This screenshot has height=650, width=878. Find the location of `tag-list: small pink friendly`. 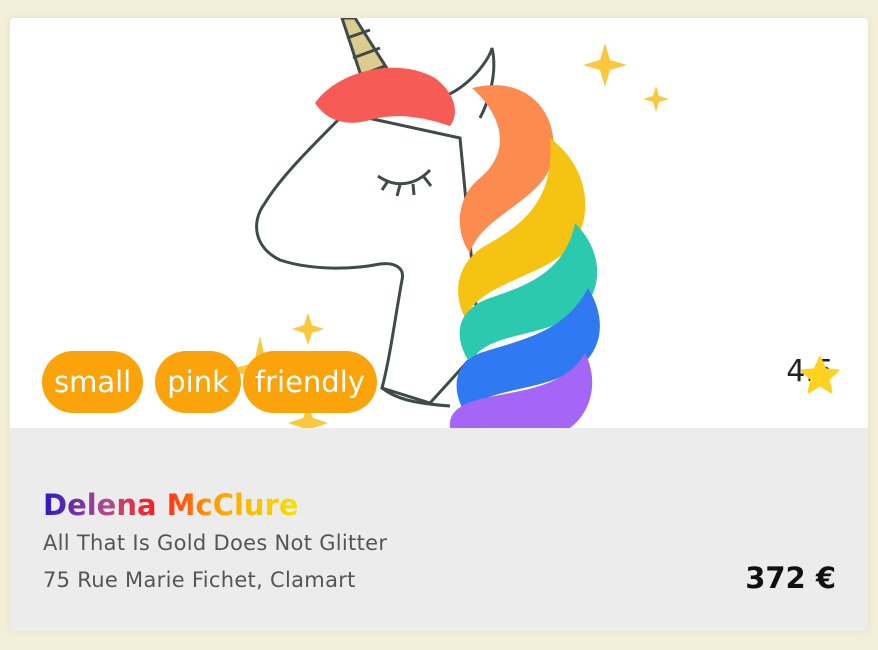

tag-list: small pink friendly is located at coordinates (215, 382).